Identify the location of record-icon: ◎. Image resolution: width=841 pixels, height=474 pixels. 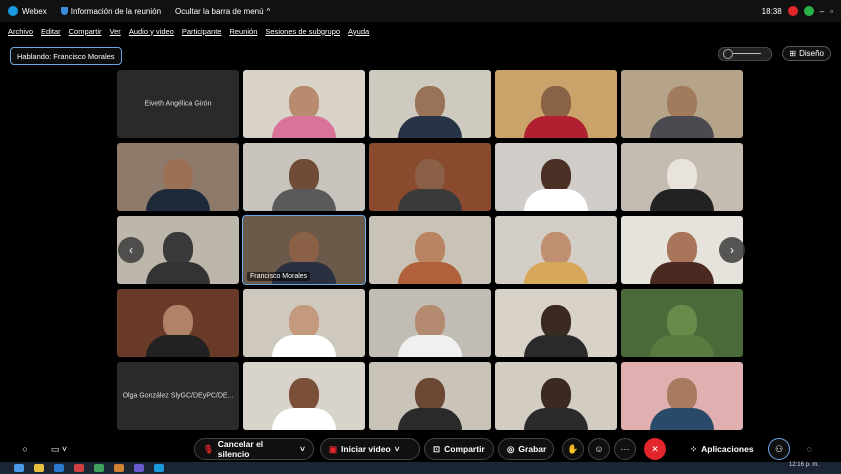
(511, 448).